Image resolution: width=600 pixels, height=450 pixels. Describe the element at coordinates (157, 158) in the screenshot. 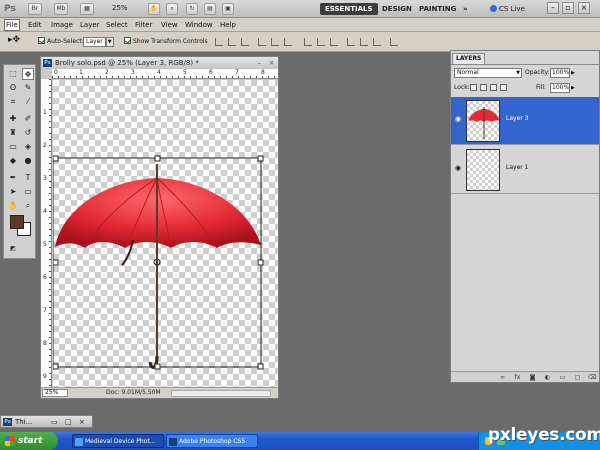

I see `transform-handle-top` at that location.